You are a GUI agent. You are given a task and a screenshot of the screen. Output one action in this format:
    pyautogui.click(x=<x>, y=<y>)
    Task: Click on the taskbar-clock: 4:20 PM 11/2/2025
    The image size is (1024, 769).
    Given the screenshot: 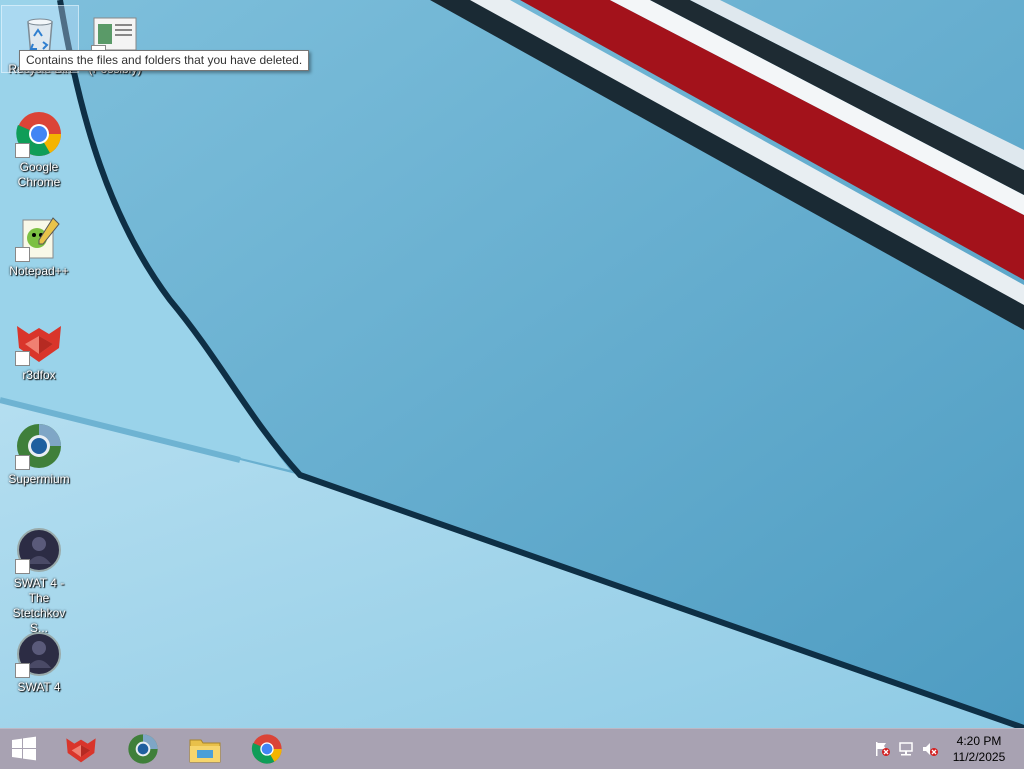 What is the action you would take?
    pyautogui.click(x=979, y=749)
    